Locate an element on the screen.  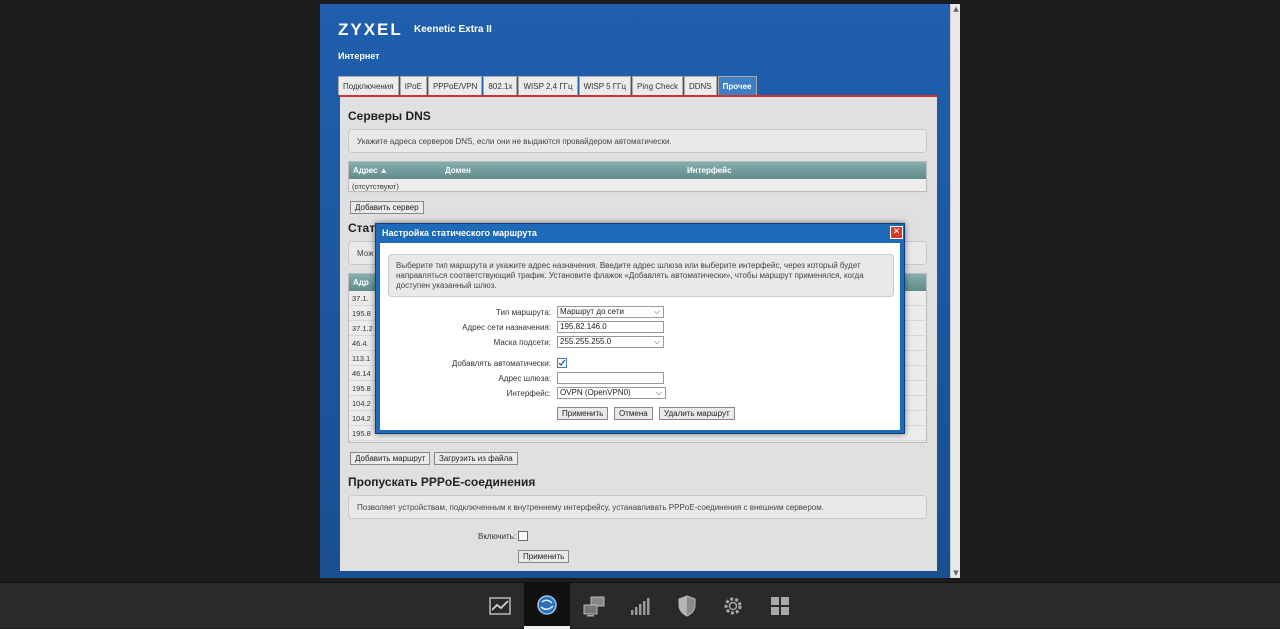
scroll-up-icon: ▲ is located at coordinates (956, 9).